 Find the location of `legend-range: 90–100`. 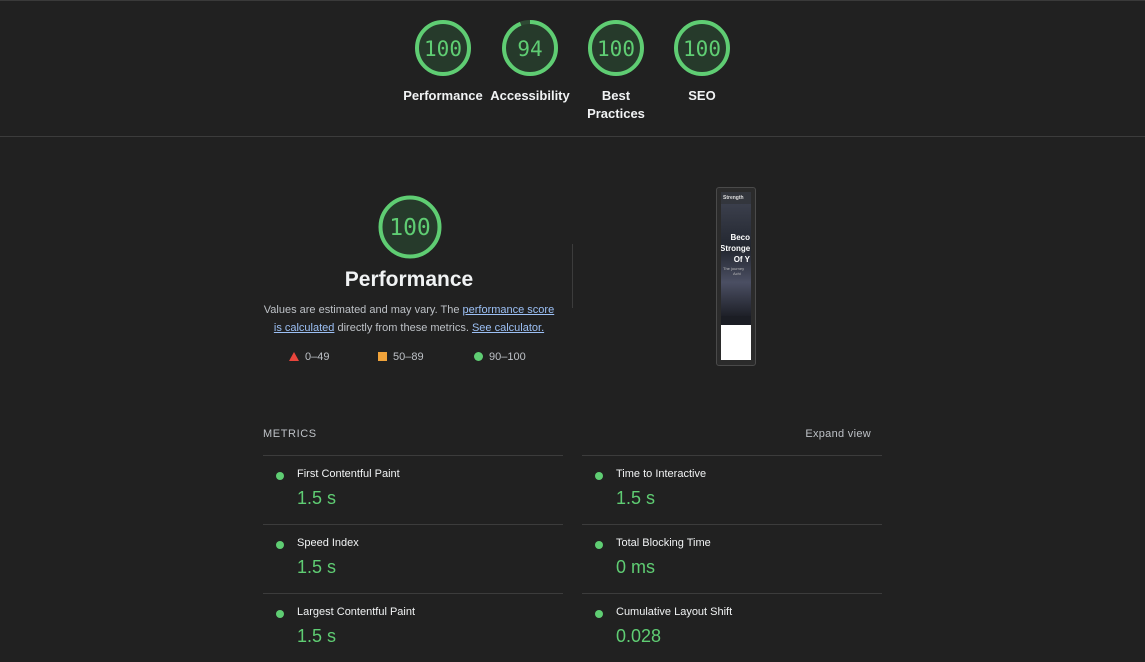

legend-range: 90–100 is located at coordinates (507, 357).